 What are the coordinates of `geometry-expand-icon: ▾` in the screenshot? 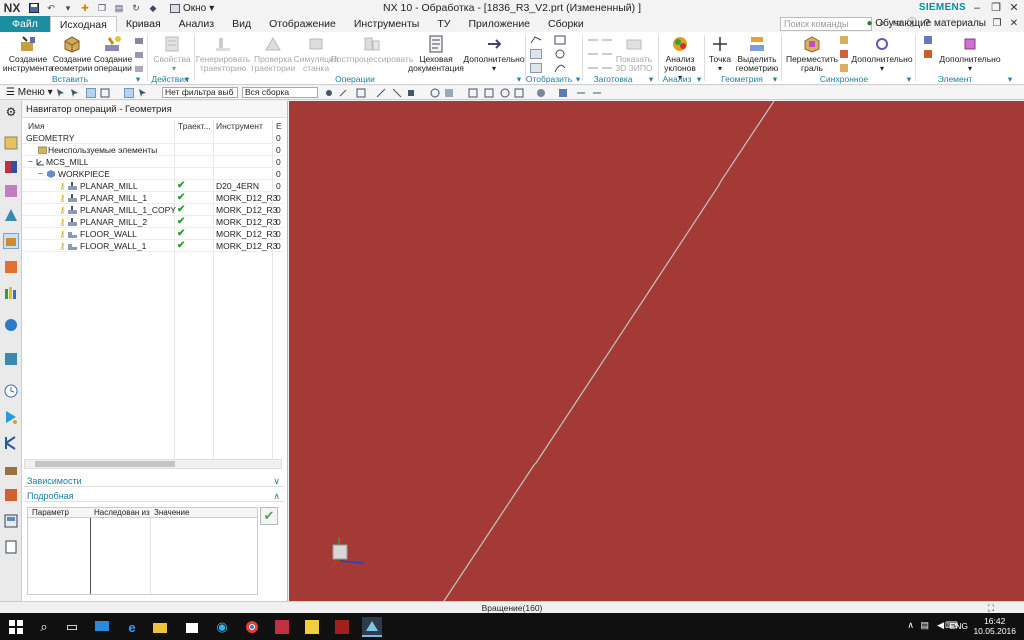 It's located at (775, 79).